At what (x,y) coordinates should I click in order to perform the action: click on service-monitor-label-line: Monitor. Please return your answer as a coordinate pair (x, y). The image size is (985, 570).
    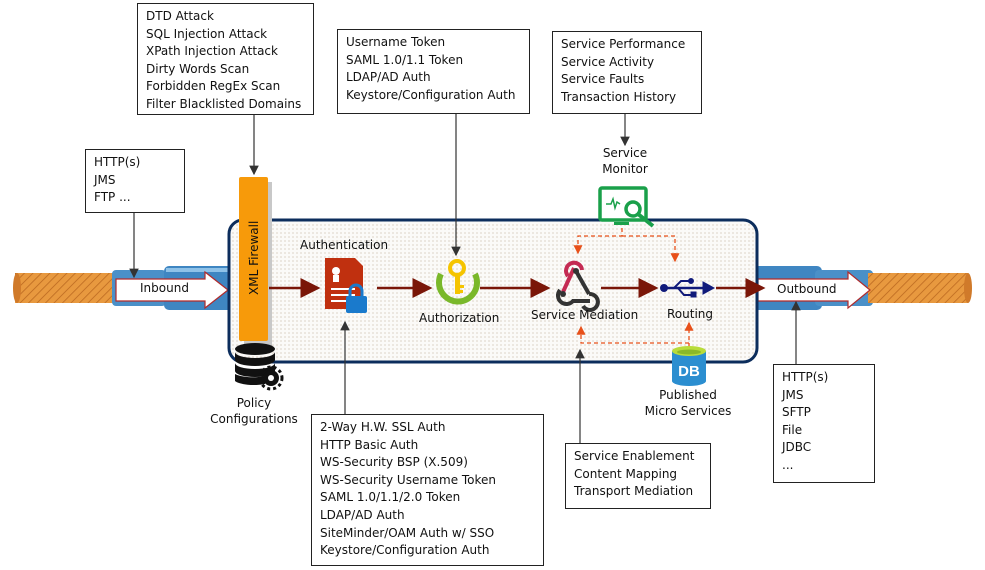
    Looking at the image, I should click on (625, 169).